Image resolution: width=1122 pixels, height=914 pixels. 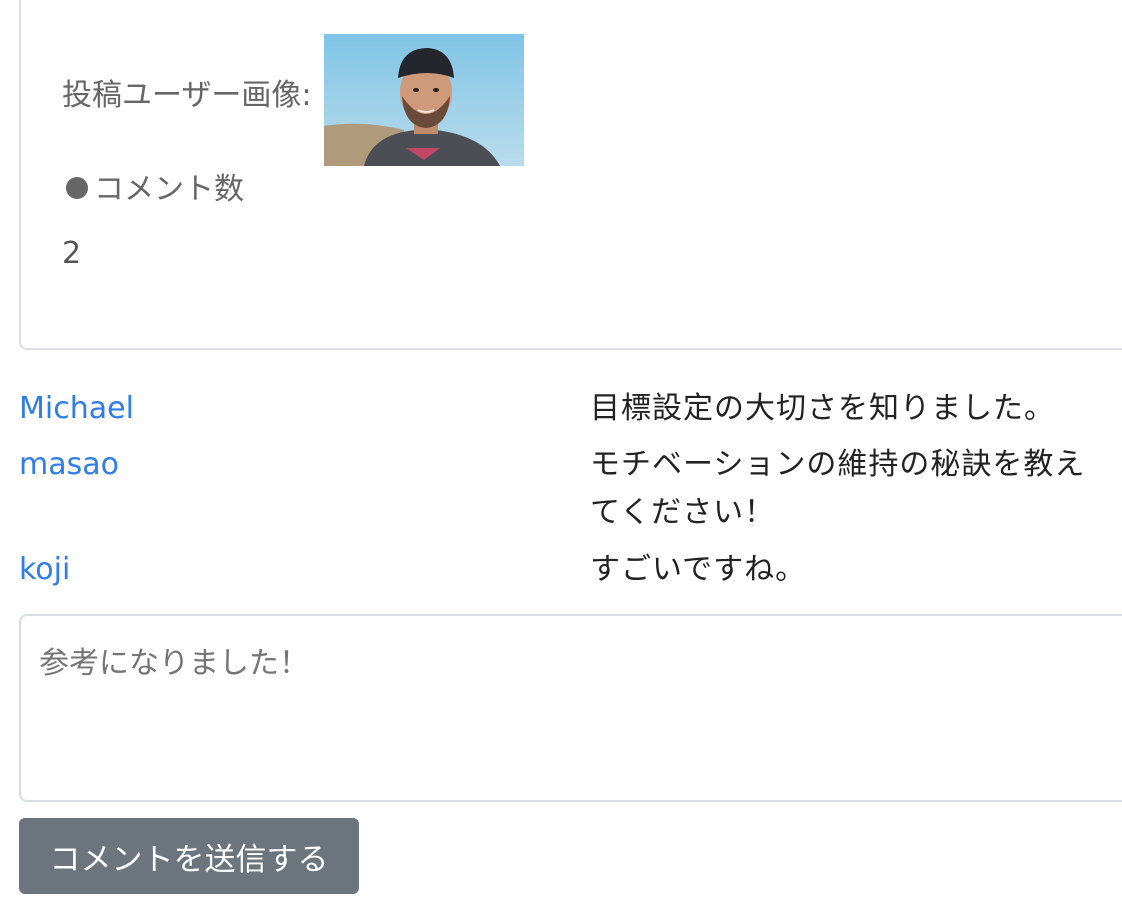 What do you see at coordinates (698, 569) in the screenshot?
I see `comment-text: すごいですね。` at bounding box center [698, 569].